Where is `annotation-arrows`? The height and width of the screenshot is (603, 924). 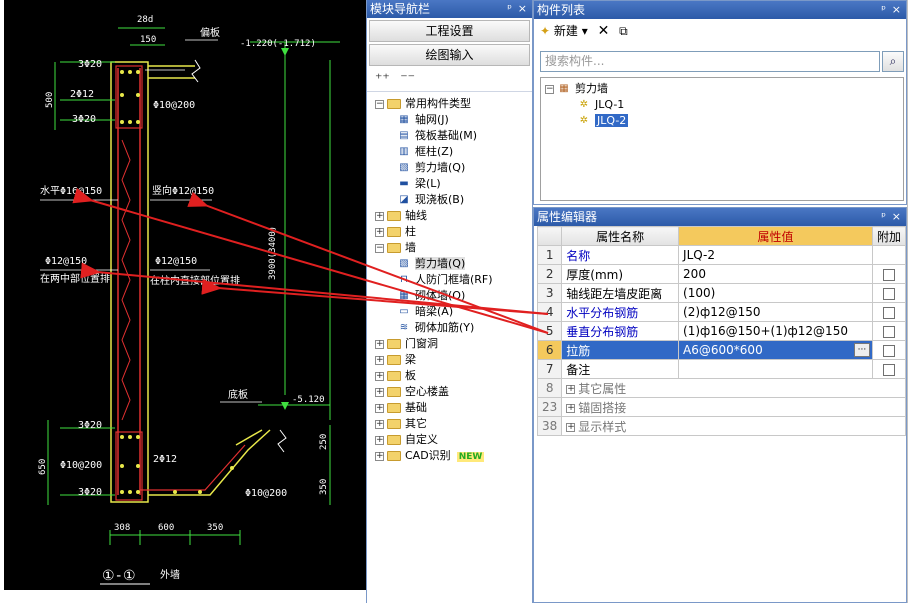
annotation-arrows is located at coordinates (310, 260).